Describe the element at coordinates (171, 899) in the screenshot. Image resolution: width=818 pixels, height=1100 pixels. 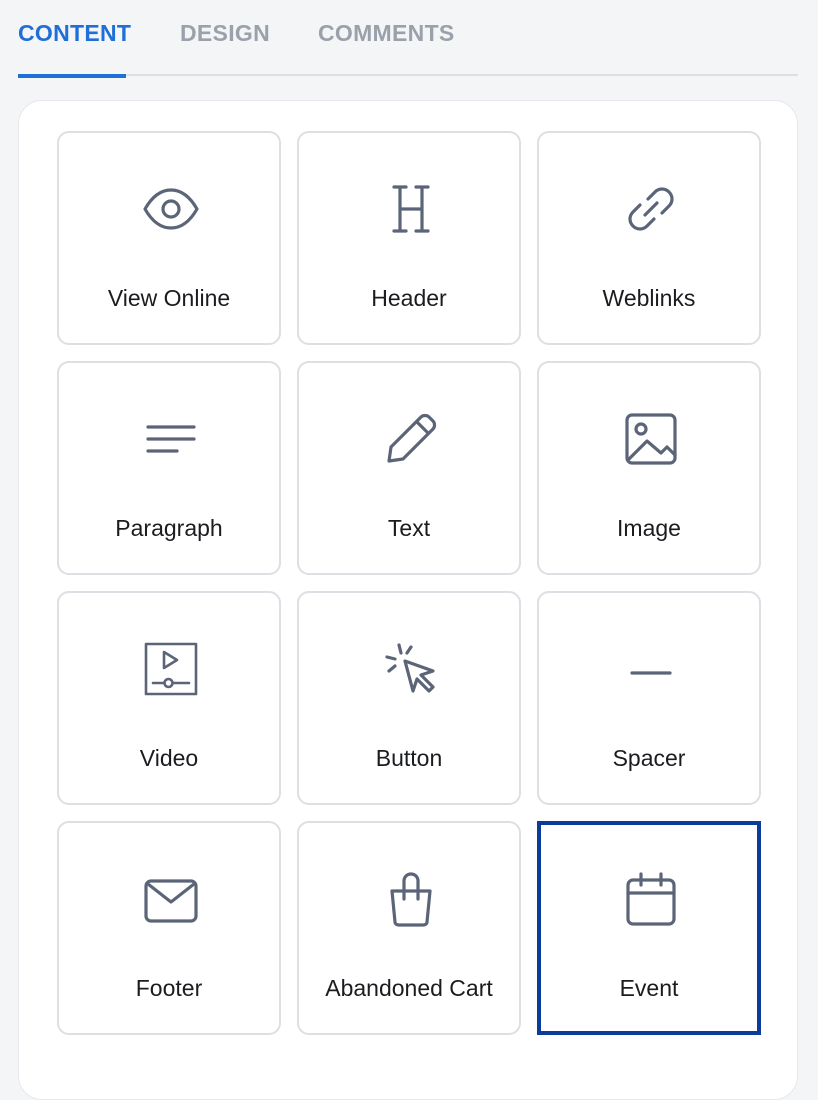
I see `envelope-icon` at that location.